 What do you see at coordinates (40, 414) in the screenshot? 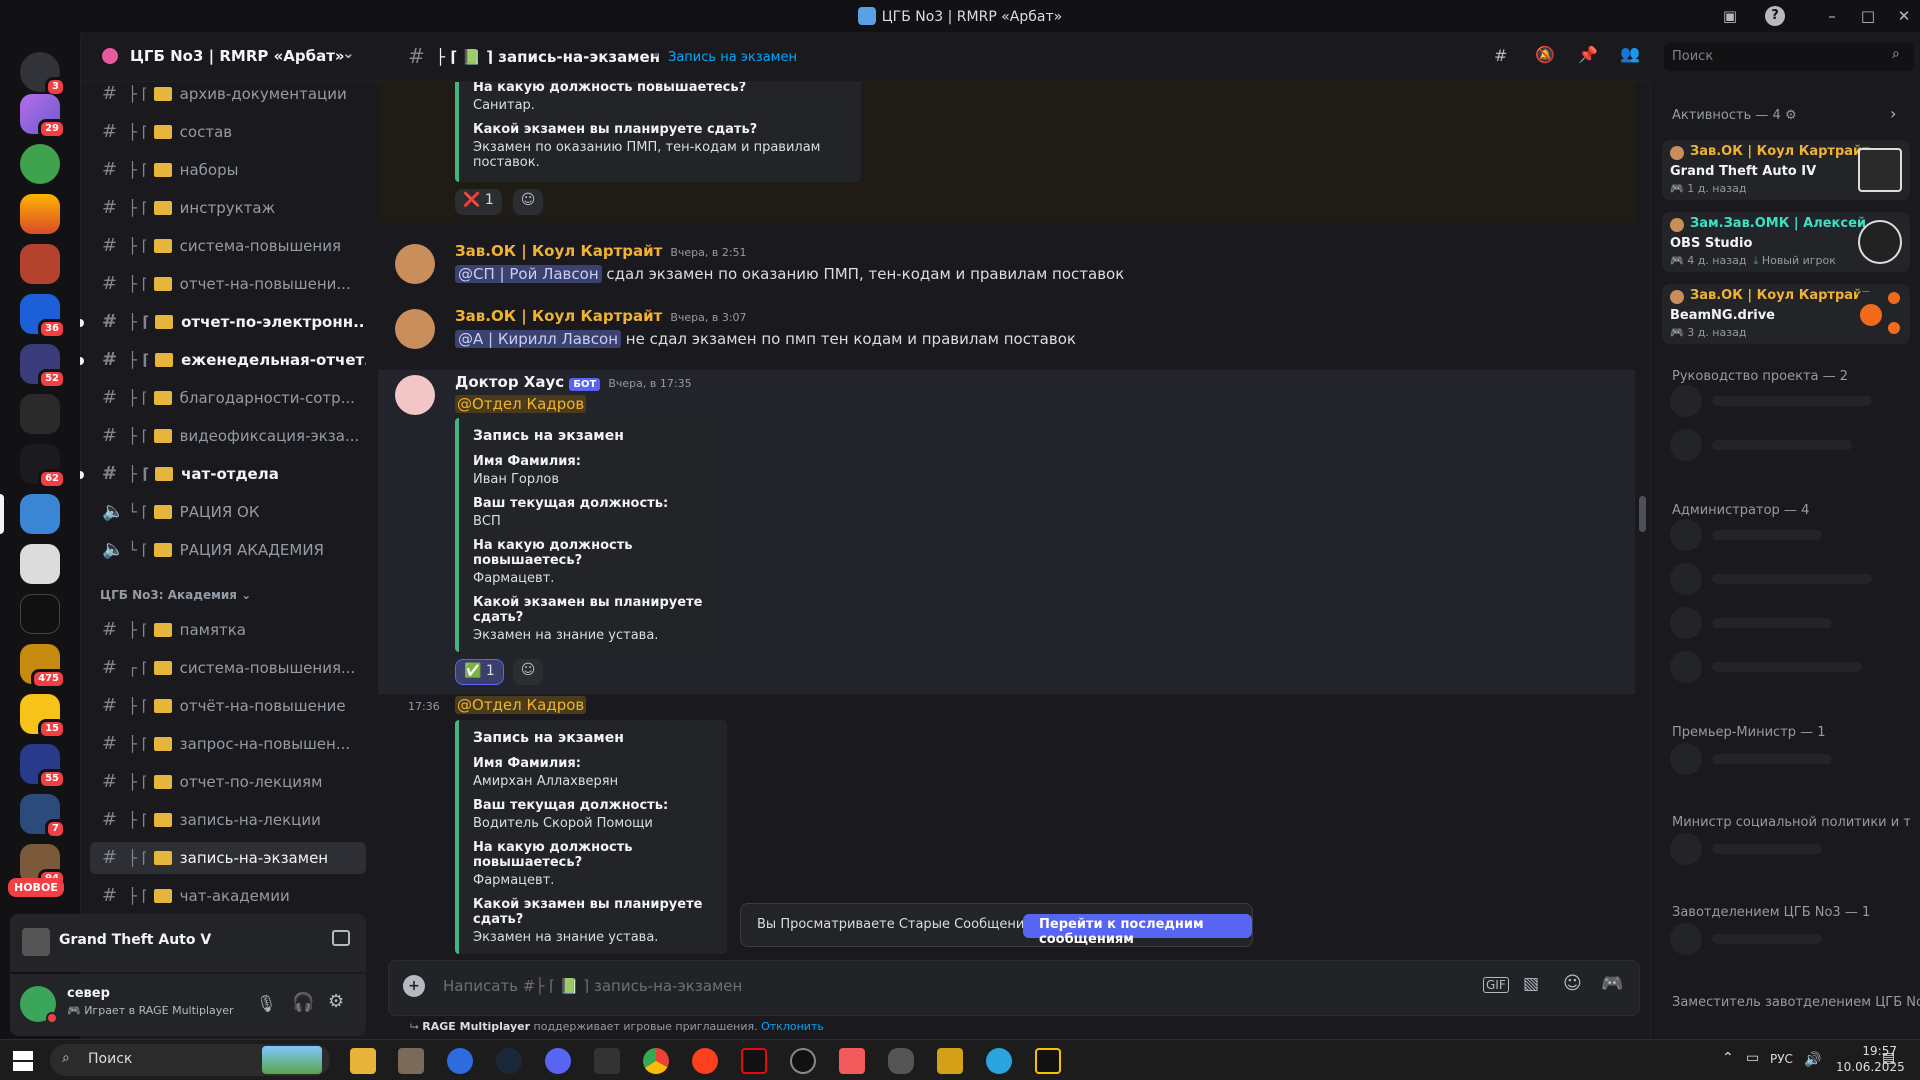
I see `gta-server-avatar` at bounding box center [40, 414].